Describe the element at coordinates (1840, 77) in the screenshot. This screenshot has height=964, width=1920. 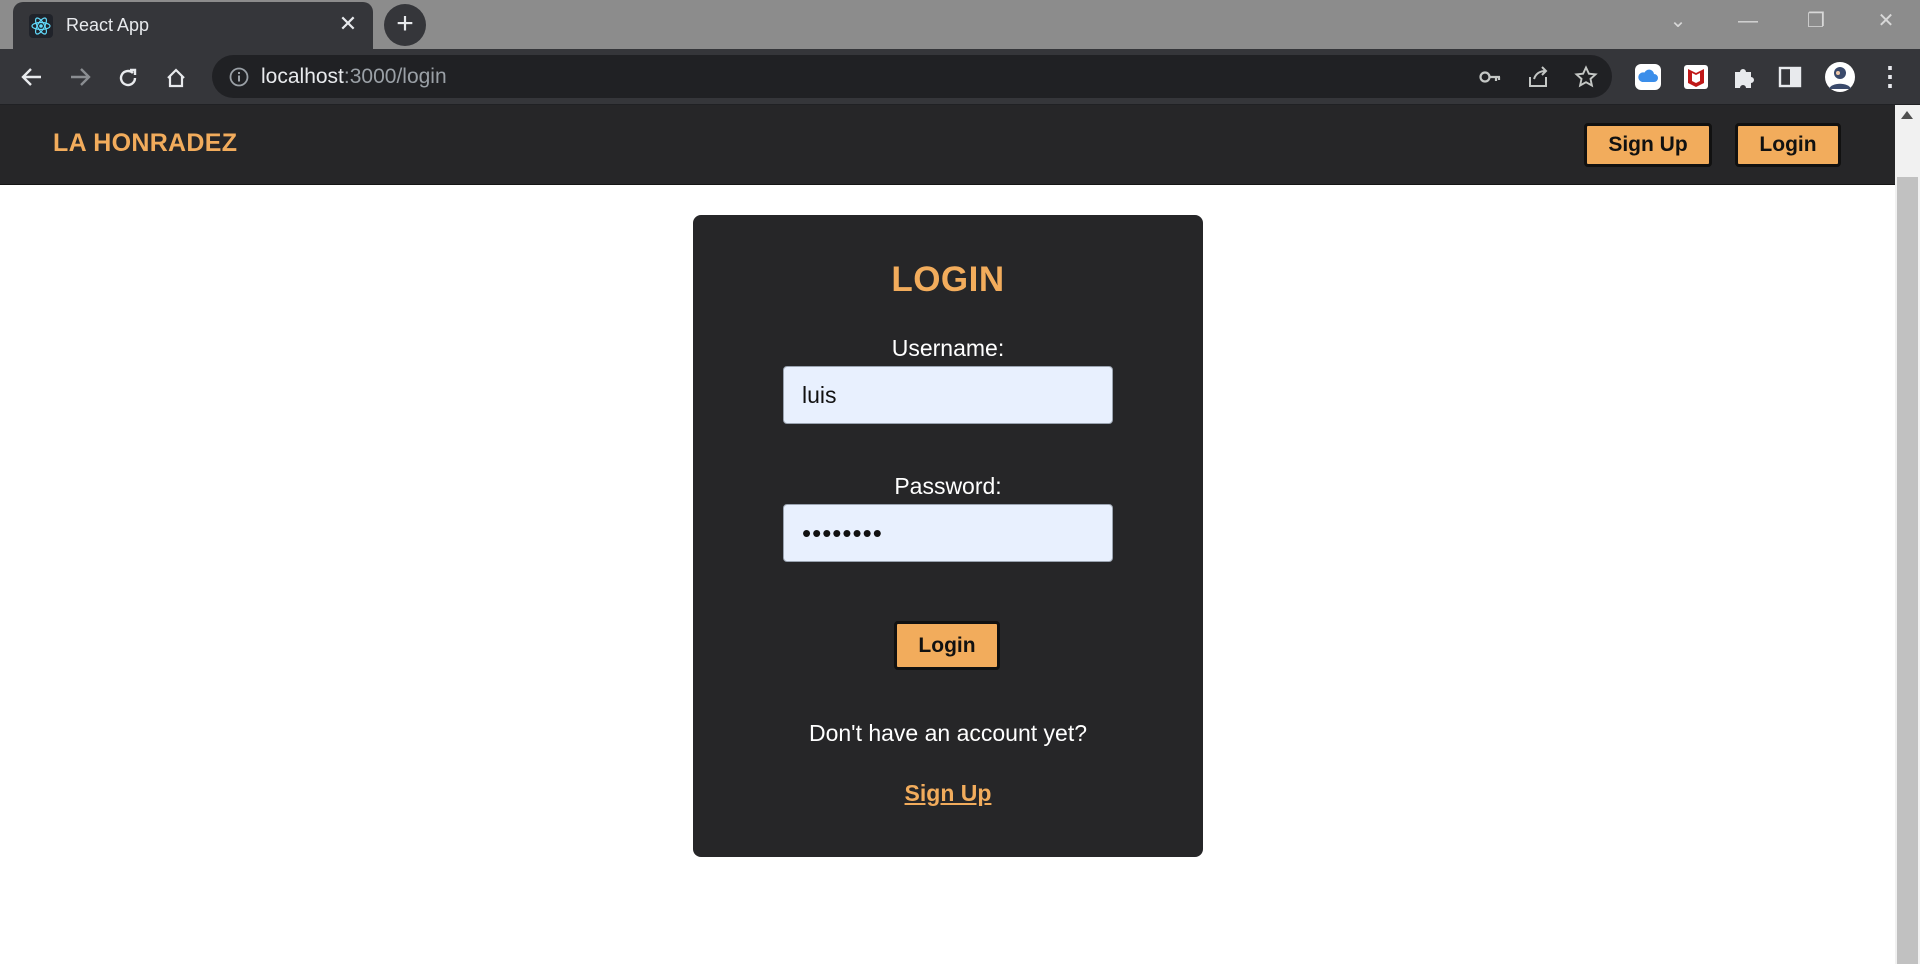
I see `profile-avatar` at that location.